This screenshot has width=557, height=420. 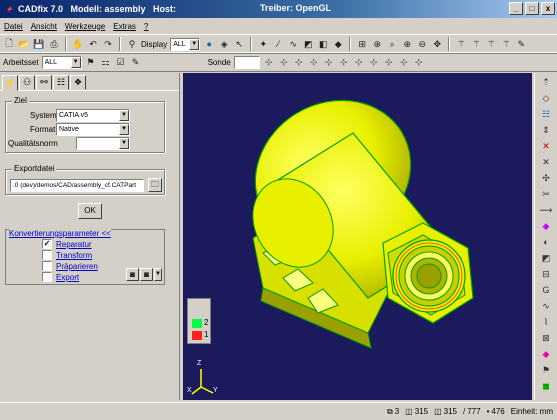 I want to click on layers-icon: ◈, so click(x=224, y=44).